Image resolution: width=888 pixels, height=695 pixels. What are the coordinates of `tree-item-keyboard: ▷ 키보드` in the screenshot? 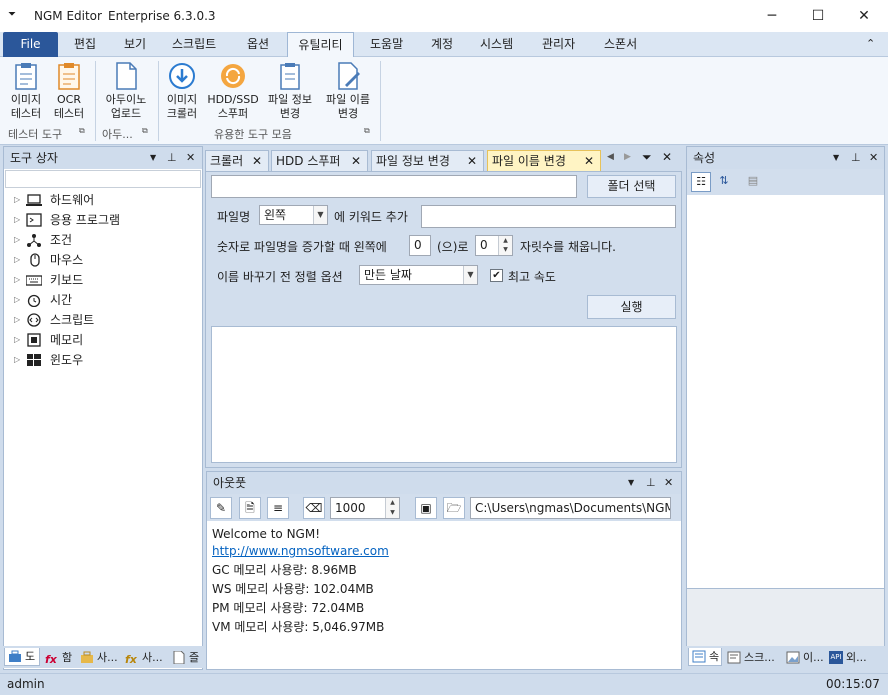 It's located at (102, 280).